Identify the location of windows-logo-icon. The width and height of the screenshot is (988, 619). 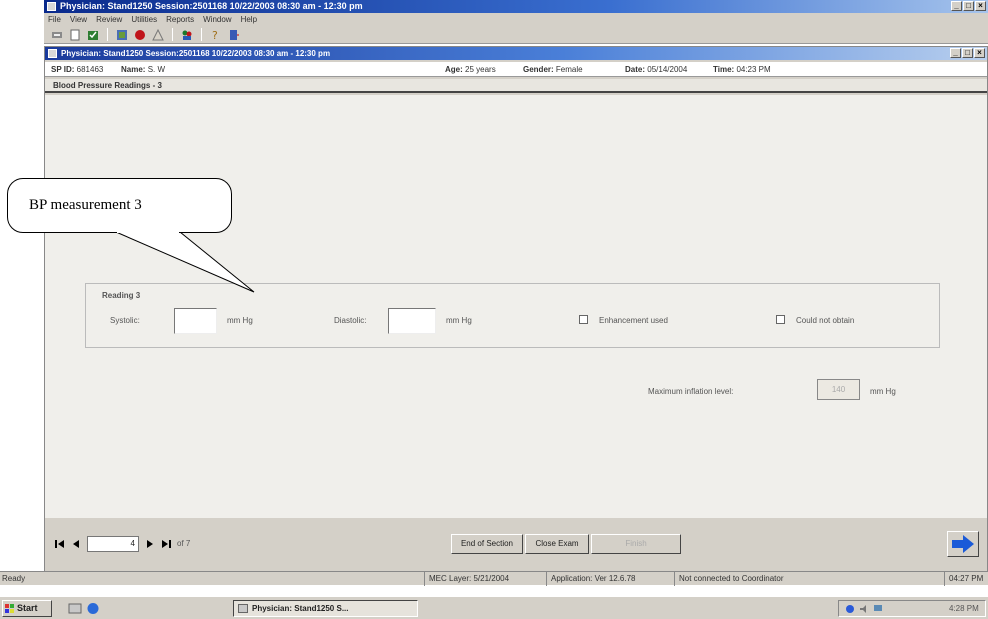
(9, 608).